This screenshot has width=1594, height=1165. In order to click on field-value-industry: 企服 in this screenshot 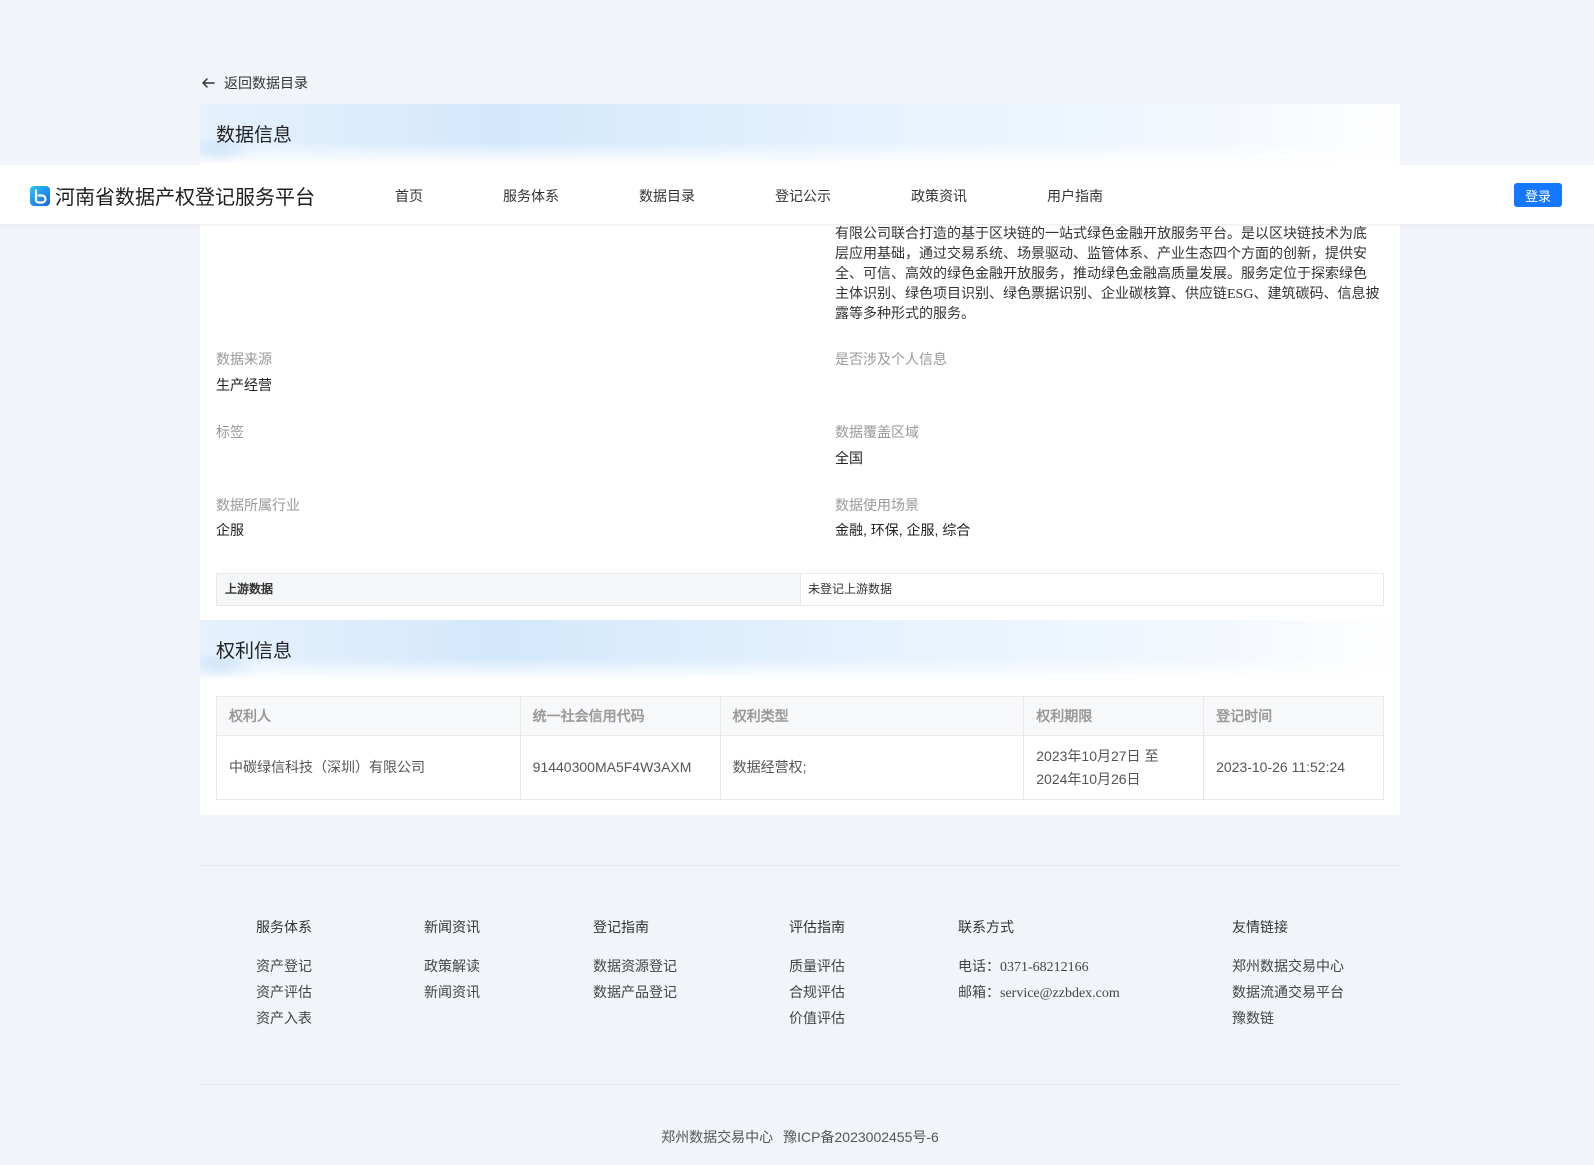, I will do `click(230, 530)`.